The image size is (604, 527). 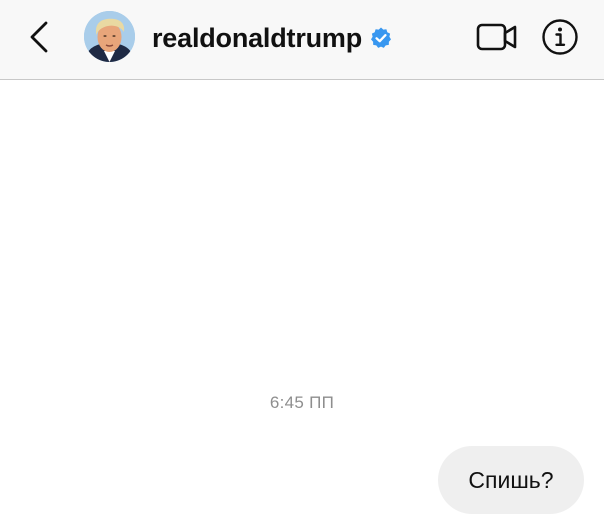 I want to click on message-text: Спишь?, so click(x=511, y=479).